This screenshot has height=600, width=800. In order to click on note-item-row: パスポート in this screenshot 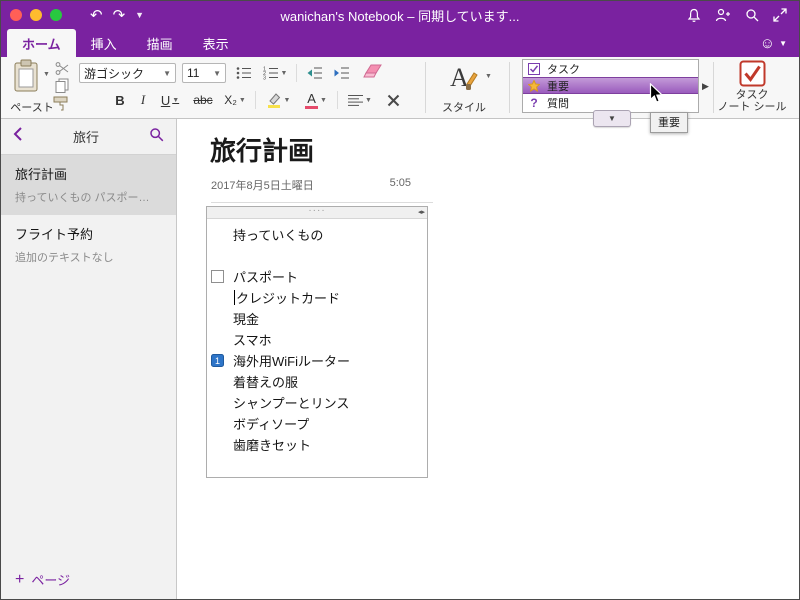, I will do `click(317, 276)`.